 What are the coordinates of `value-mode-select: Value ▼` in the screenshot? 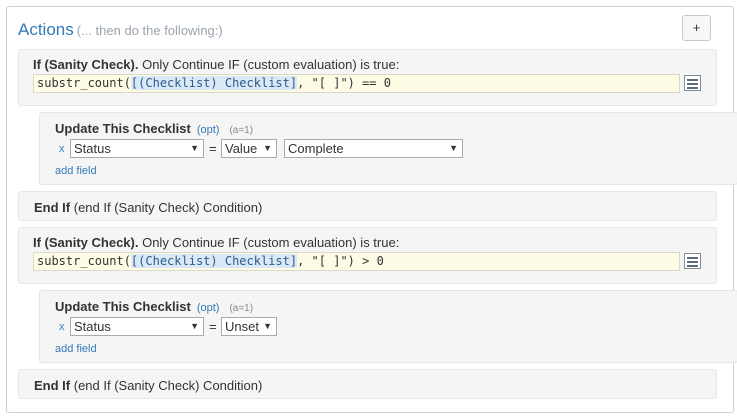 It's located at (249, 148).